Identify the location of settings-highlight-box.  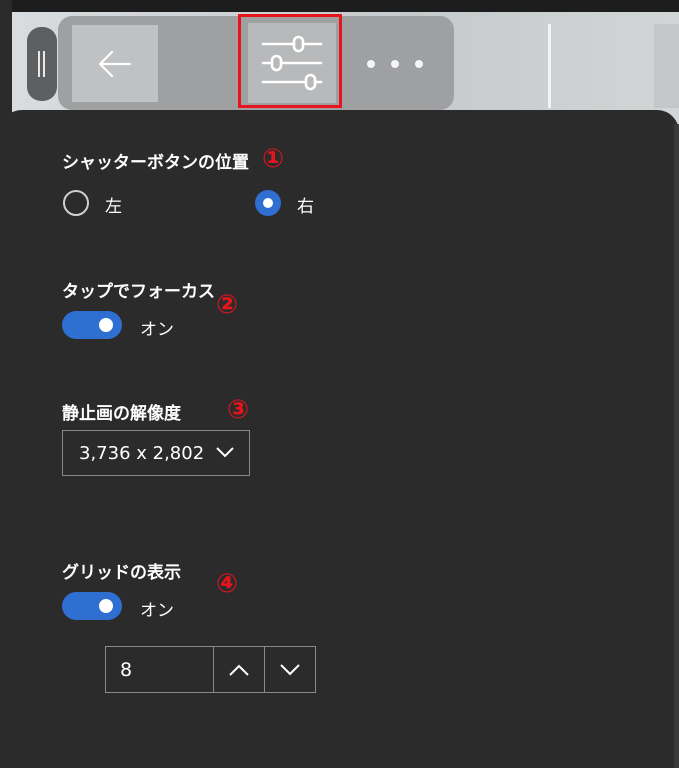
(290, 61).